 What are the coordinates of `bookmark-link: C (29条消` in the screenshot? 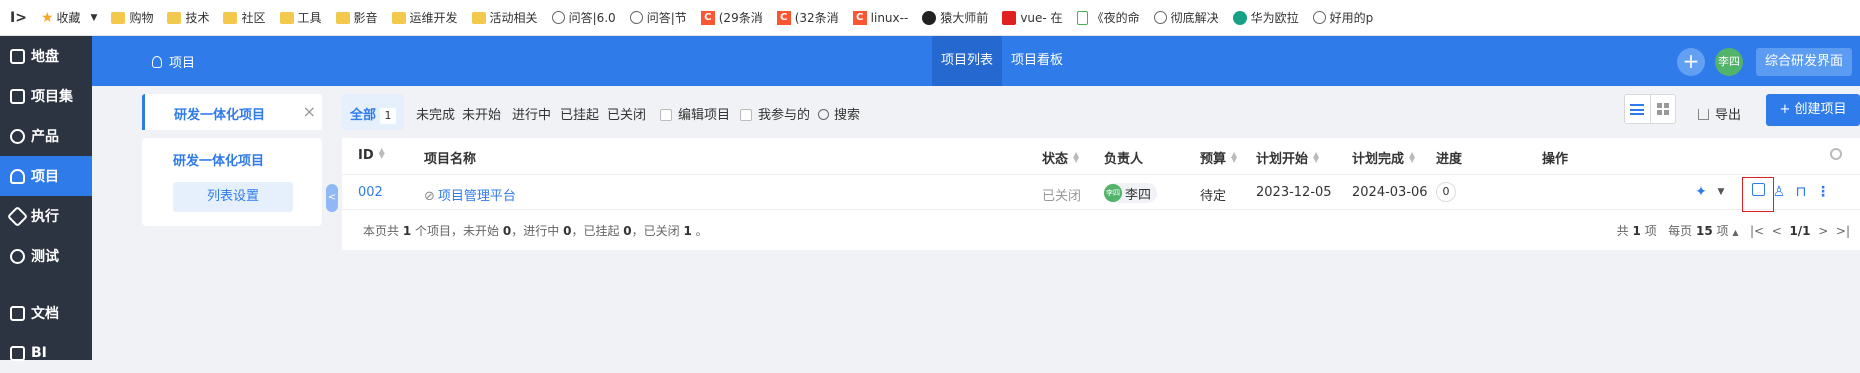 It's located at (731, 17).